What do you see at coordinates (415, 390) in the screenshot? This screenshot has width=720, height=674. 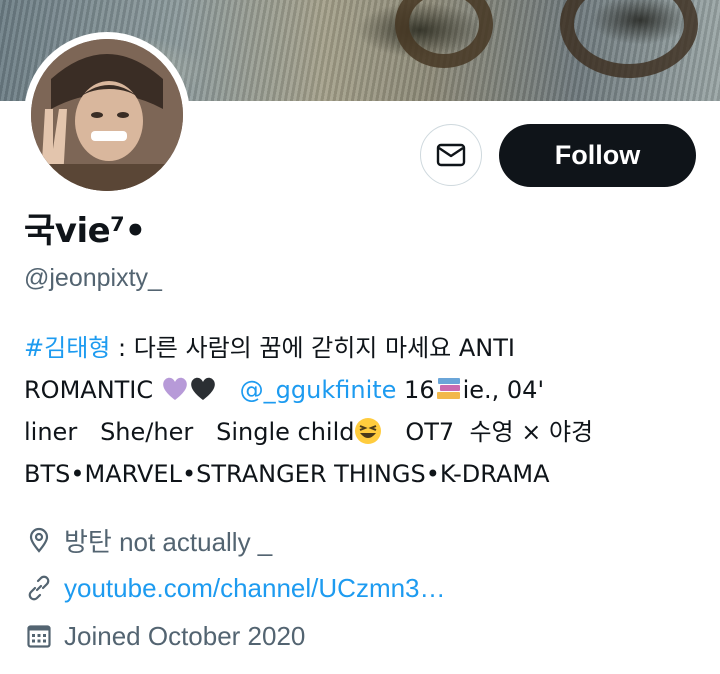 I see `bio-text: 16` at bounding box center [415, 390].